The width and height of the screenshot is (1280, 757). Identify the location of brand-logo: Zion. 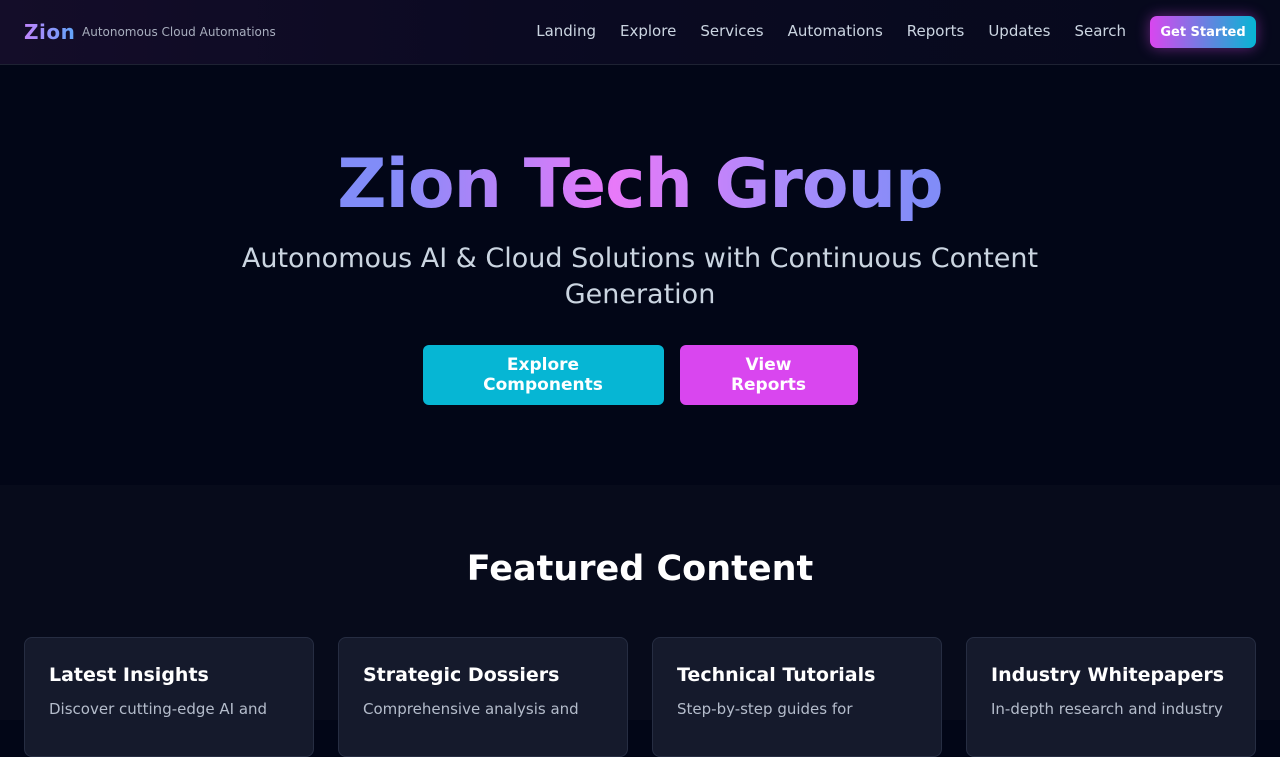
(49, 32).